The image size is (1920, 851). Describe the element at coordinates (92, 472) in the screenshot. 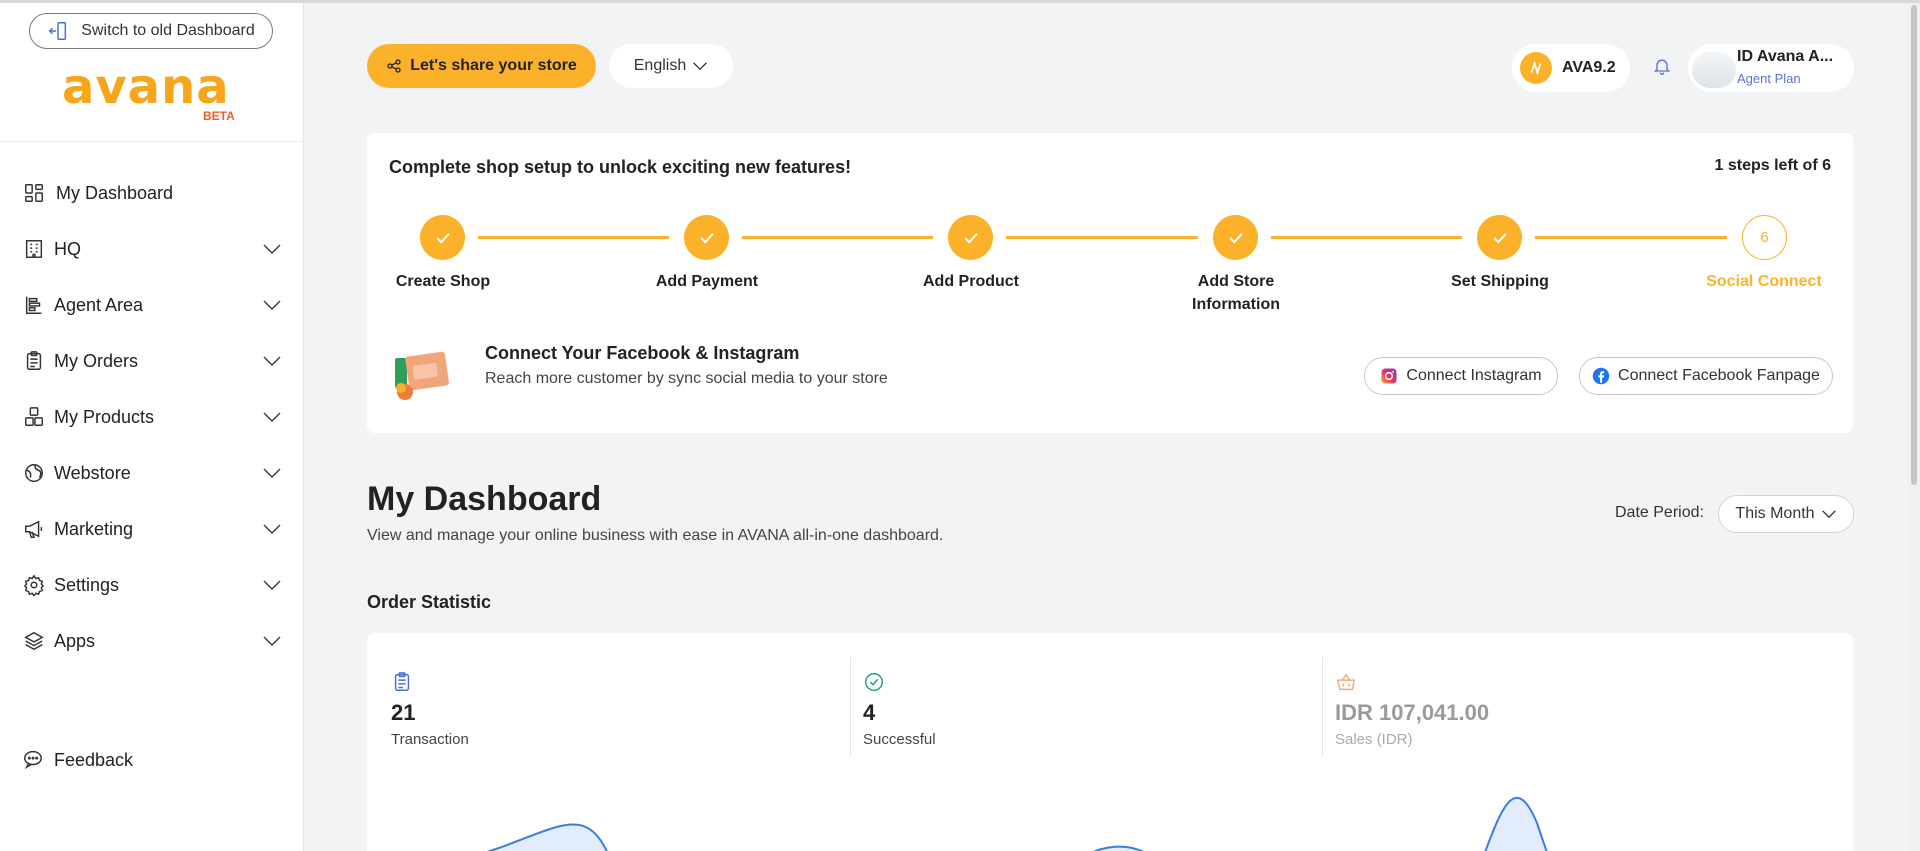

I see `sidebar-item-label: Webstore` at that location.